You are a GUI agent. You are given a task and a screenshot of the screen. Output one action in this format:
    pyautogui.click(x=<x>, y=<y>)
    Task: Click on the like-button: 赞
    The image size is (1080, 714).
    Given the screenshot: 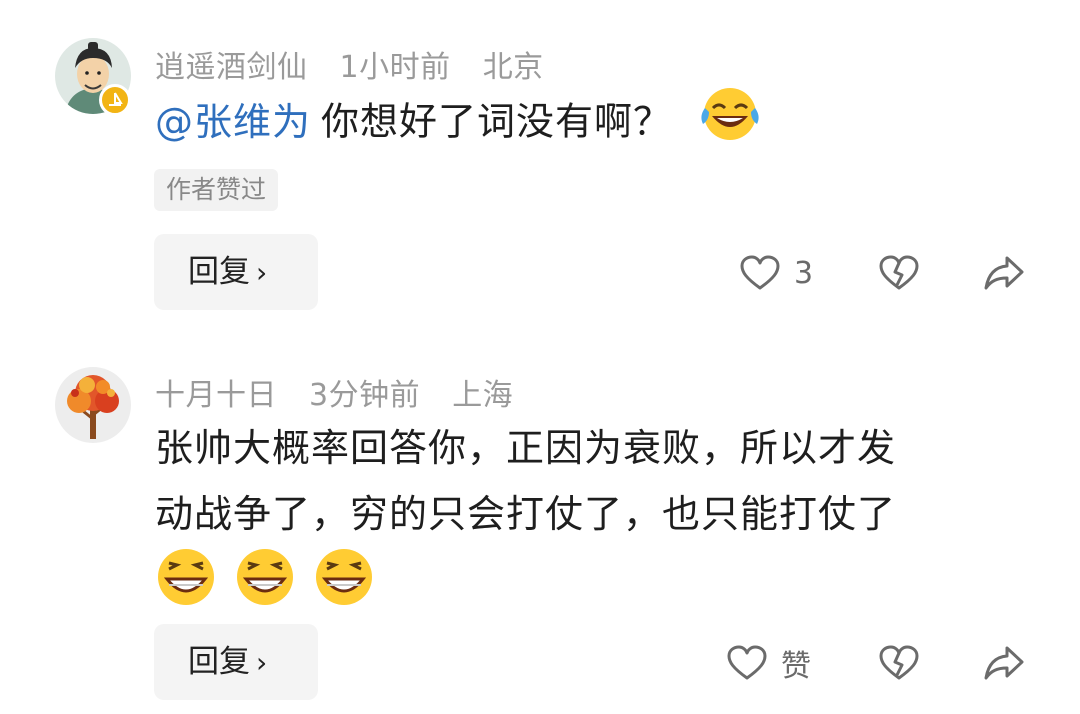 What is the action you would take?
    pyautogui.click(x=769, y=663)
    